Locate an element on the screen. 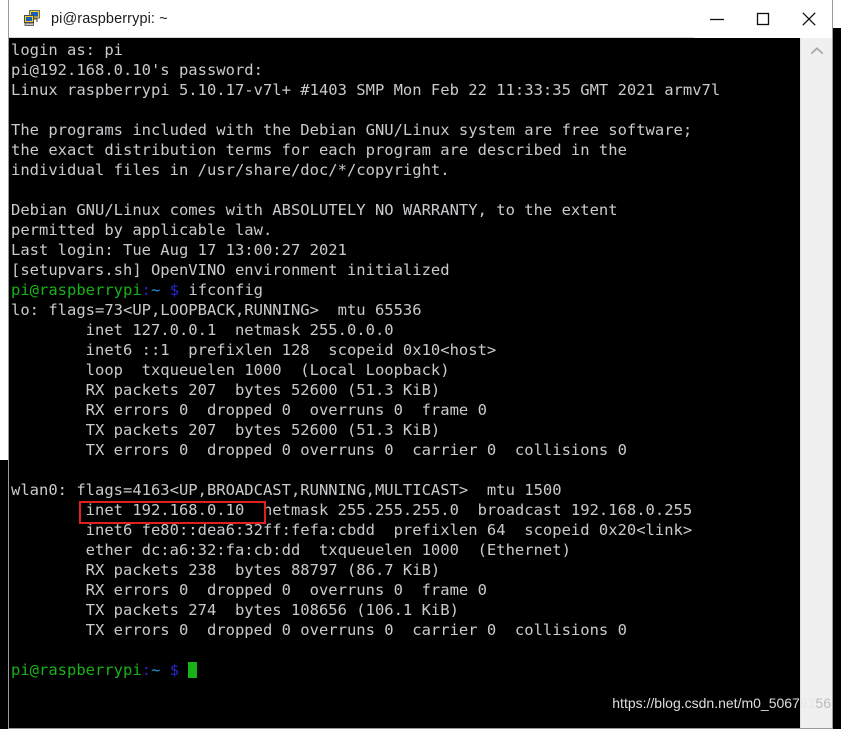  terminal-segment: RX packets 238 bytes 88797 (86.7 KiB) is located at coordinates (226, 570).